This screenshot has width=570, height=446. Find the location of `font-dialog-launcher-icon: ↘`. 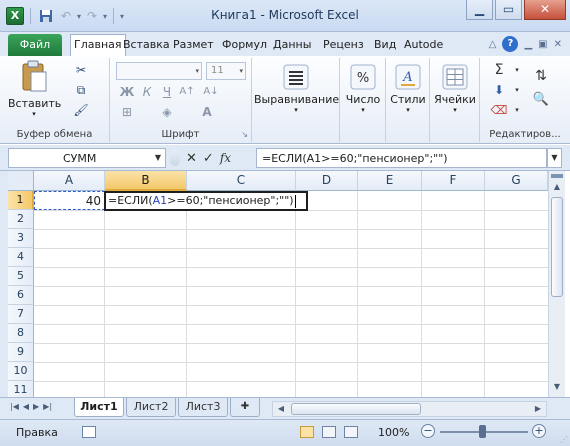

font-dialog-launcher-icon: ↘ is located at coordinates (244, 134).